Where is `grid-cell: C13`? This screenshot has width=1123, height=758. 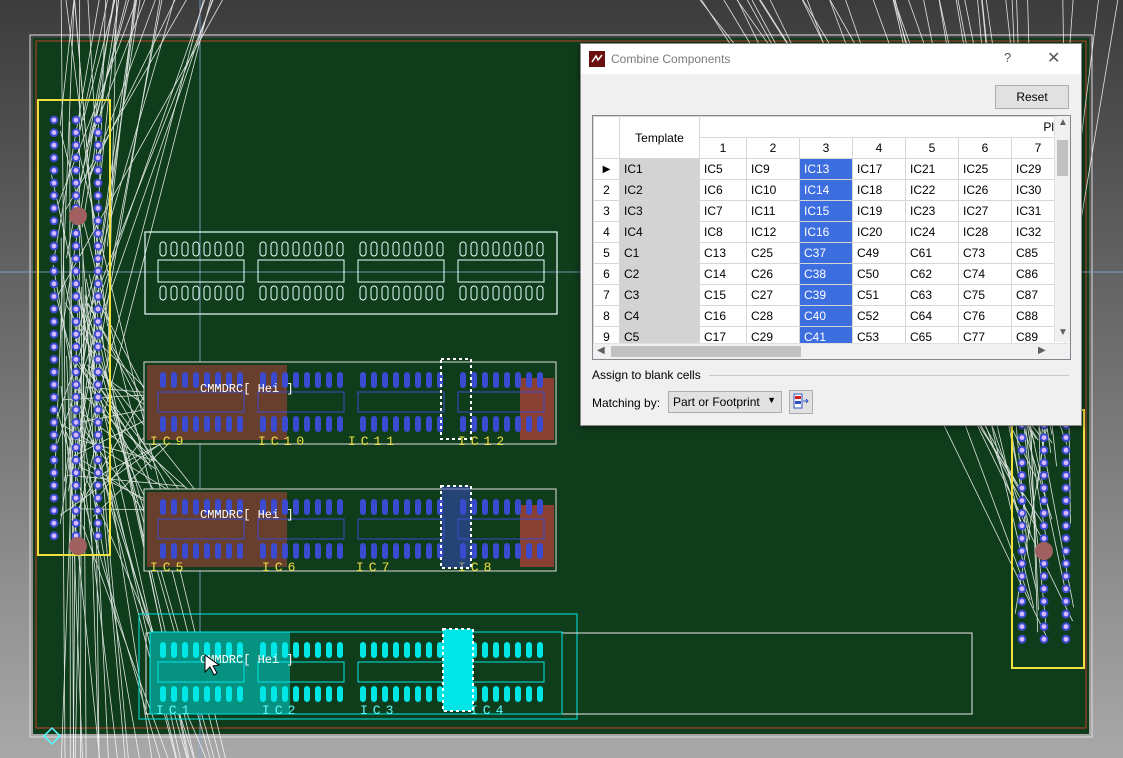 grid-cell: C13 is located at coordinates (723, 253).